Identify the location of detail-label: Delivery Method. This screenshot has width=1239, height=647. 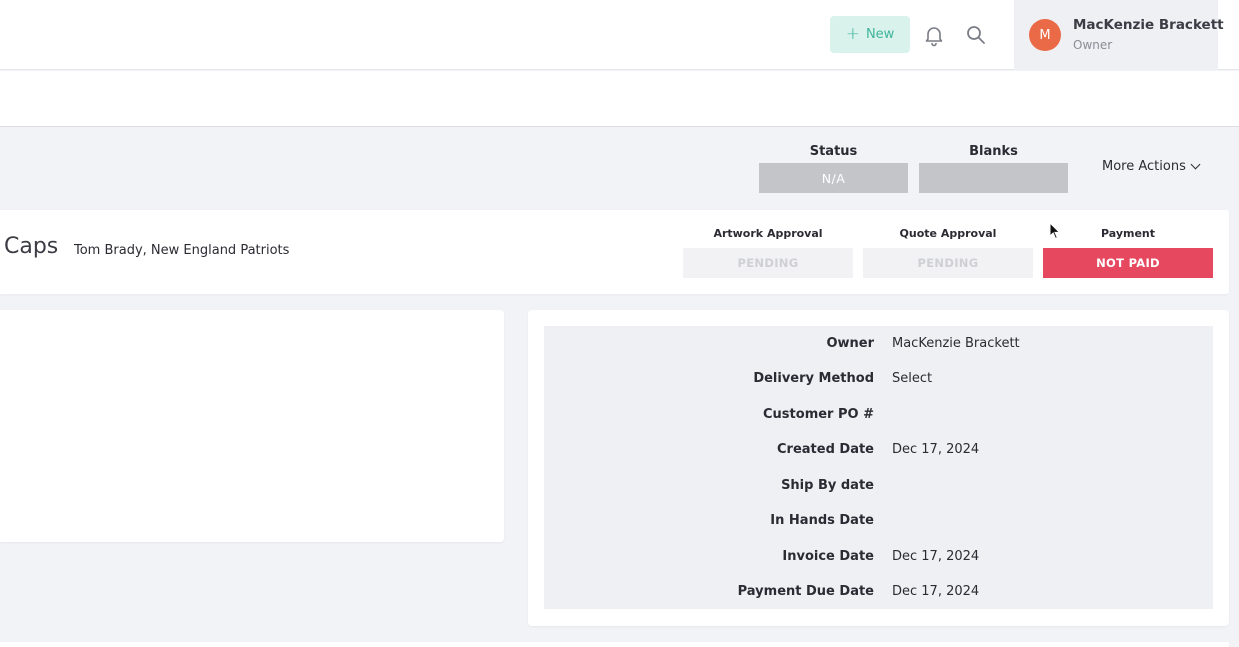
(813, 378).